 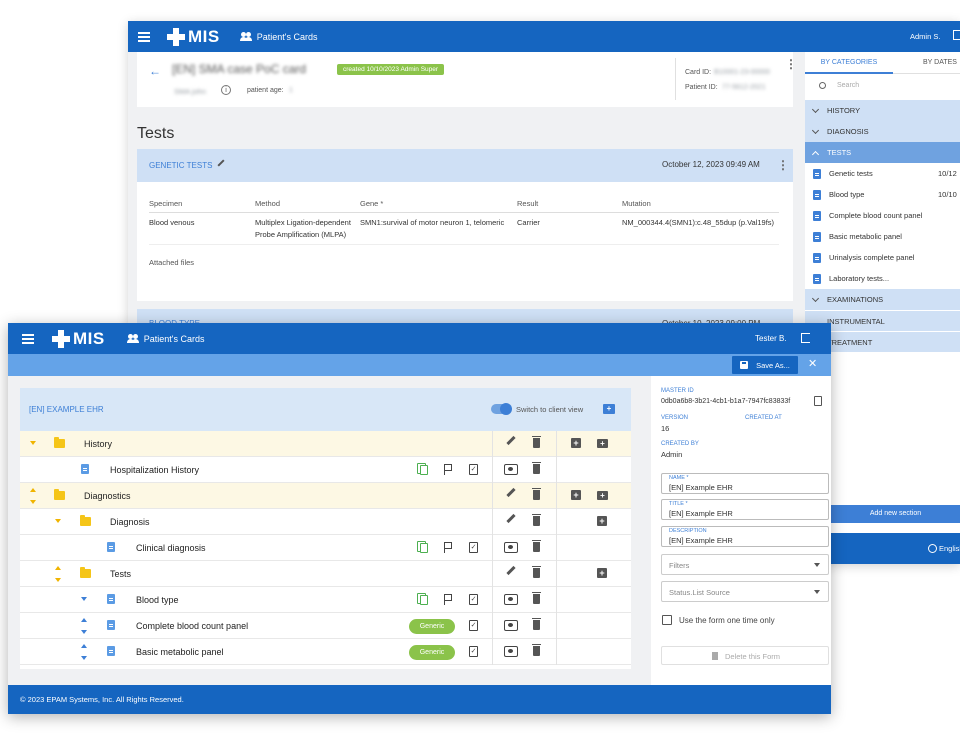 What do you see at coordinates (745, 509) in the screenshot?
I see `title-field: TITLE * [EN] Example EHR` at bounding box center [745, 509].